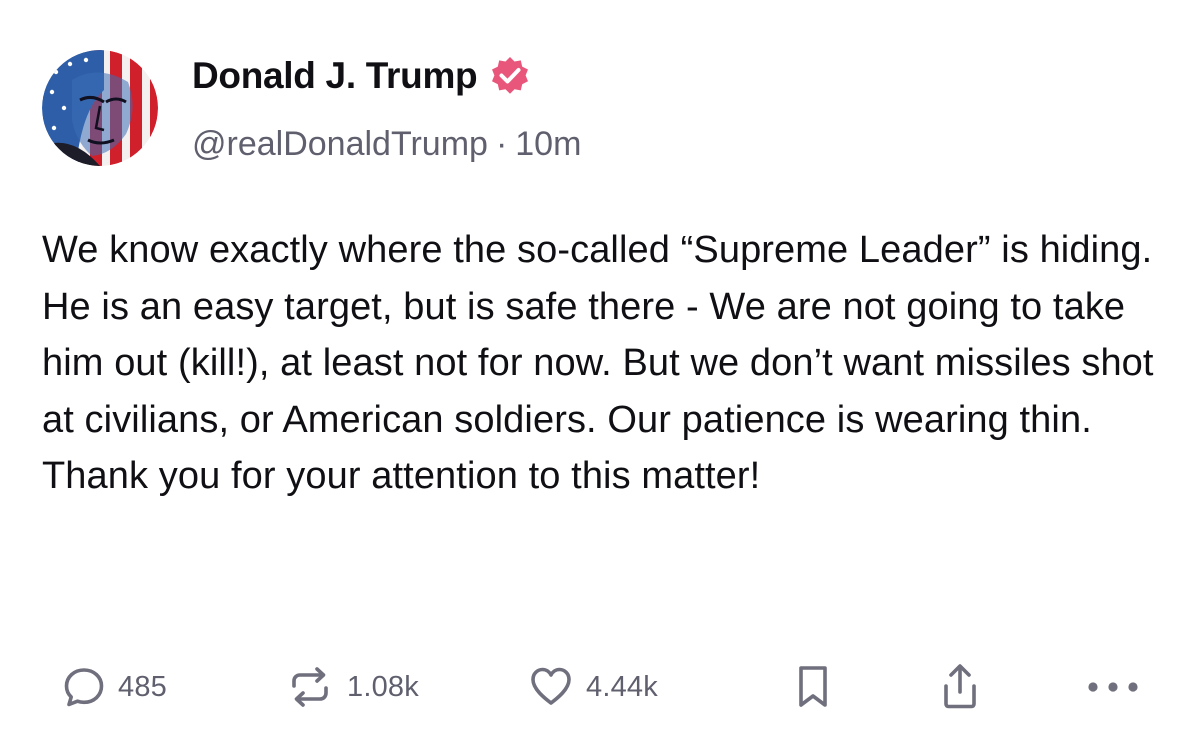 This screenshot has height=745, width=1200. I want to click on author-name-row: Donald J. Trump, so click(362, 76).